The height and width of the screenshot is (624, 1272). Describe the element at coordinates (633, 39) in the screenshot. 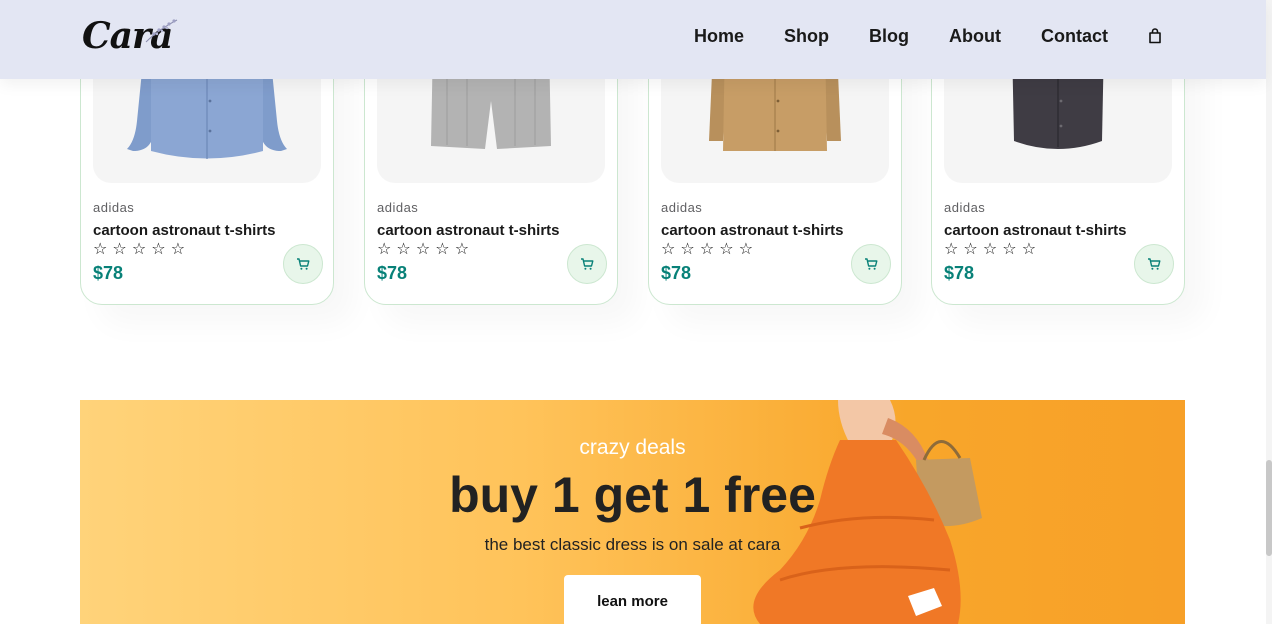

I see `site-header: Cara Home Shop Blog About Contact` at that location.